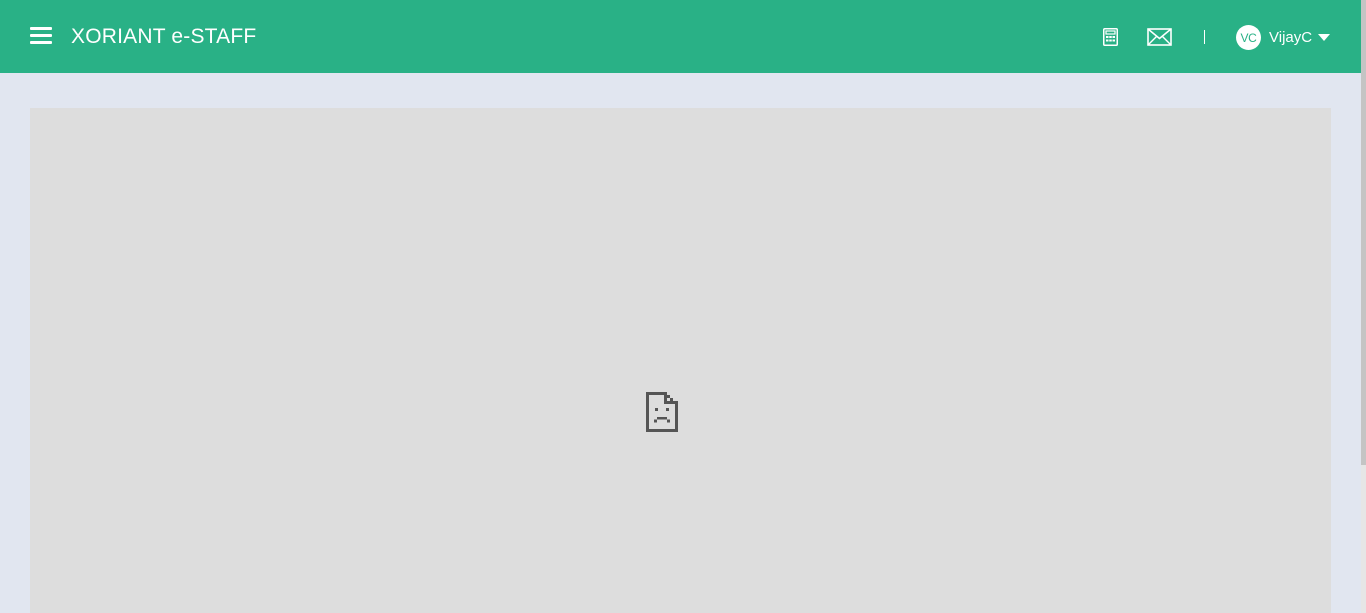  What do you see at coordinates (662, 412) in the screenshot?
I see `broken-document-icon` at bounding box center [662, 412].